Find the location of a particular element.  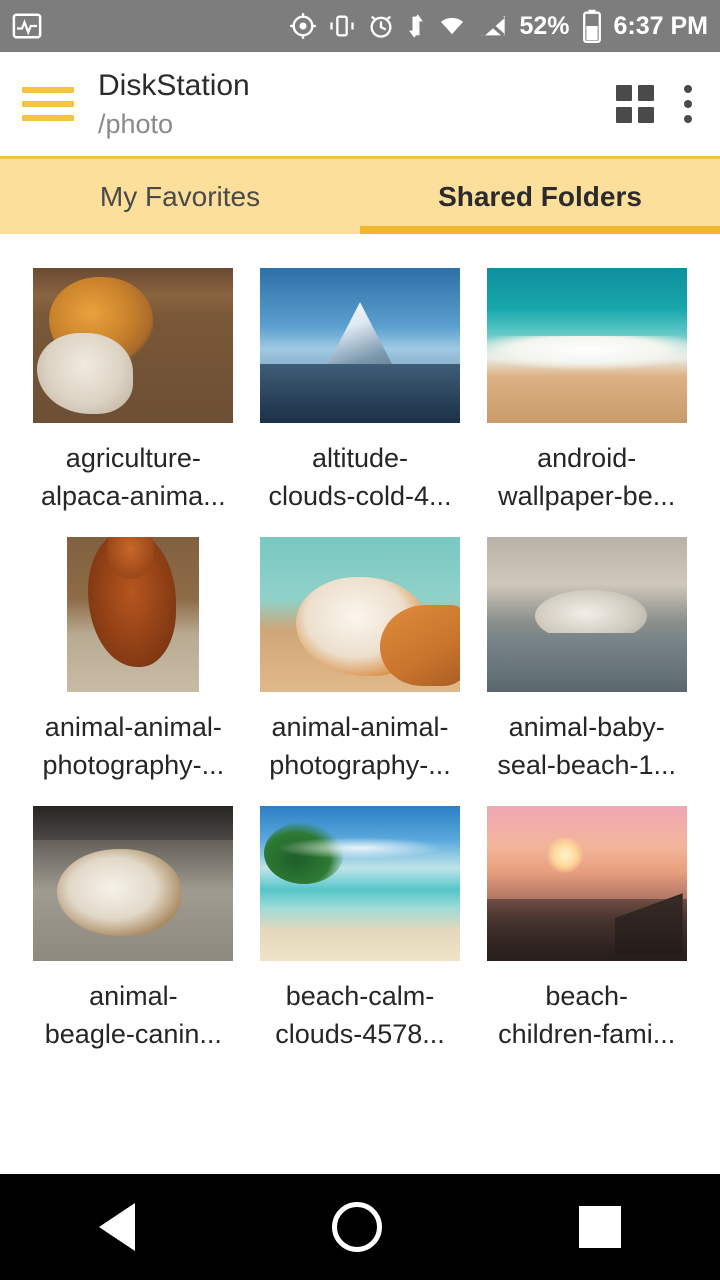

tab-shared-folders: Shared Folders is located at coordinates (540, 196).